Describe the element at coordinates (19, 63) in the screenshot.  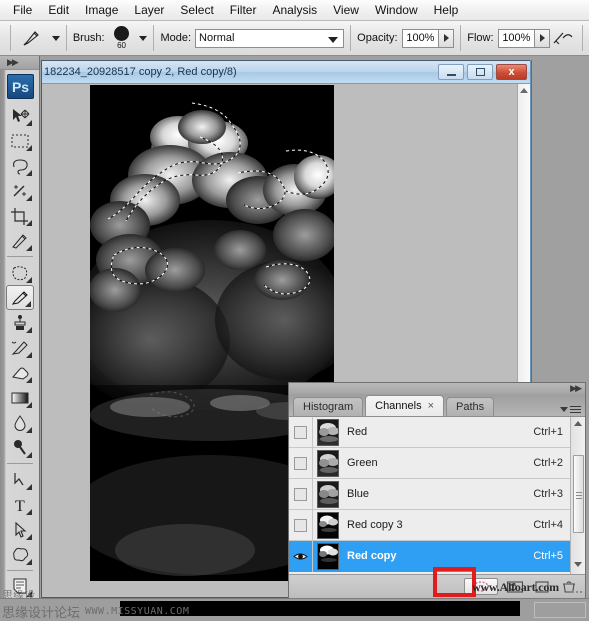
I see `tools-palette-collapse: ▶▶` at that location.